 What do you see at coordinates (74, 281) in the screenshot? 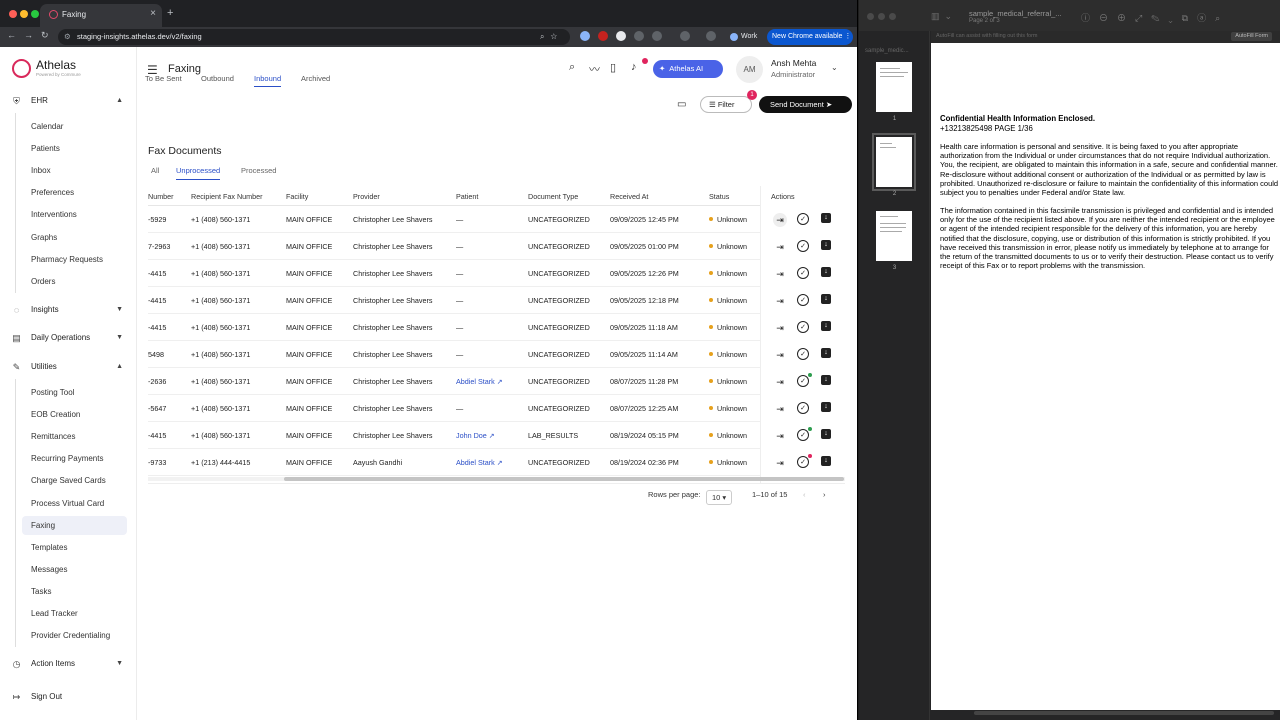
I see `sidebar-item-orders: Orders` at bounding box center [74, 281].